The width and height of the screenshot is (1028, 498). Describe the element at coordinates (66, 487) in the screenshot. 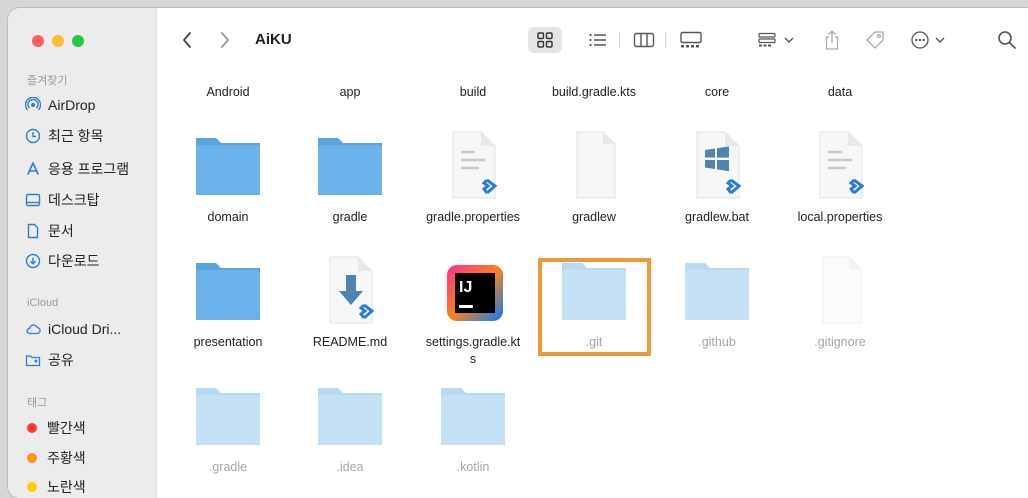

I see `sidebar-item-label: 노란색` at that location.